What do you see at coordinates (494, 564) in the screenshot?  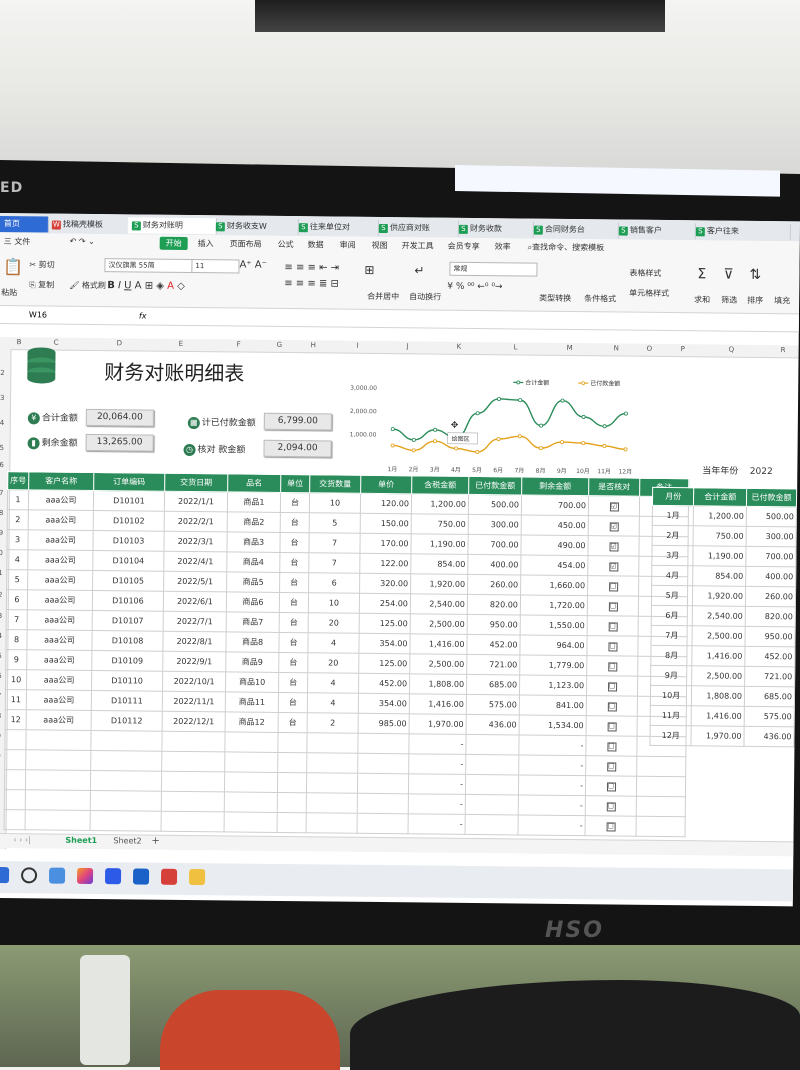 I see `table-cell: 400.00` at bounding box center [494, 564].